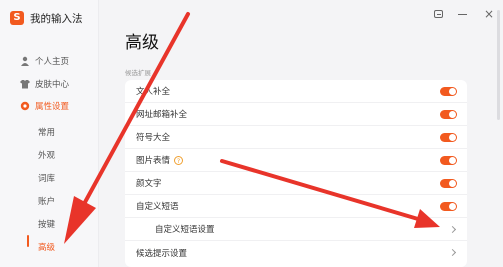 This screenshot has height=267, width=503. I want to click on app-header: S 我的输入法, so click(46, 18).